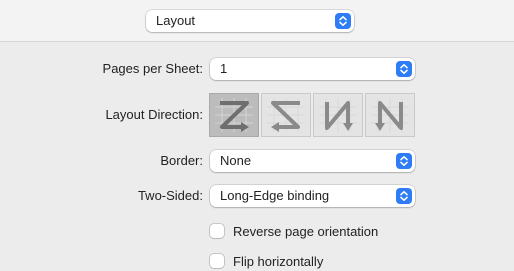 The image size is (514, 271). I want to click on layout-direction-z-button, so click(234, 115).